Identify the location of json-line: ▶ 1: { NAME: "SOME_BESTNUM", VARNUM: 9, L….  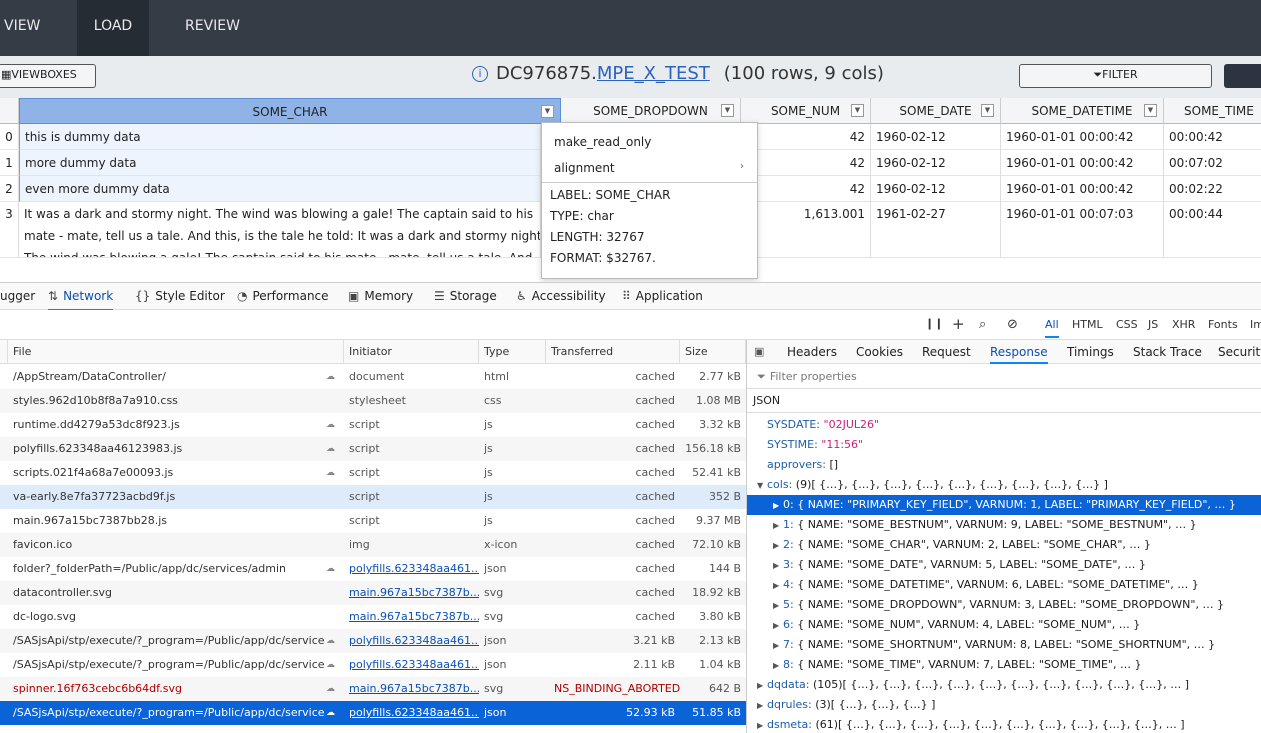
(1004, 525).